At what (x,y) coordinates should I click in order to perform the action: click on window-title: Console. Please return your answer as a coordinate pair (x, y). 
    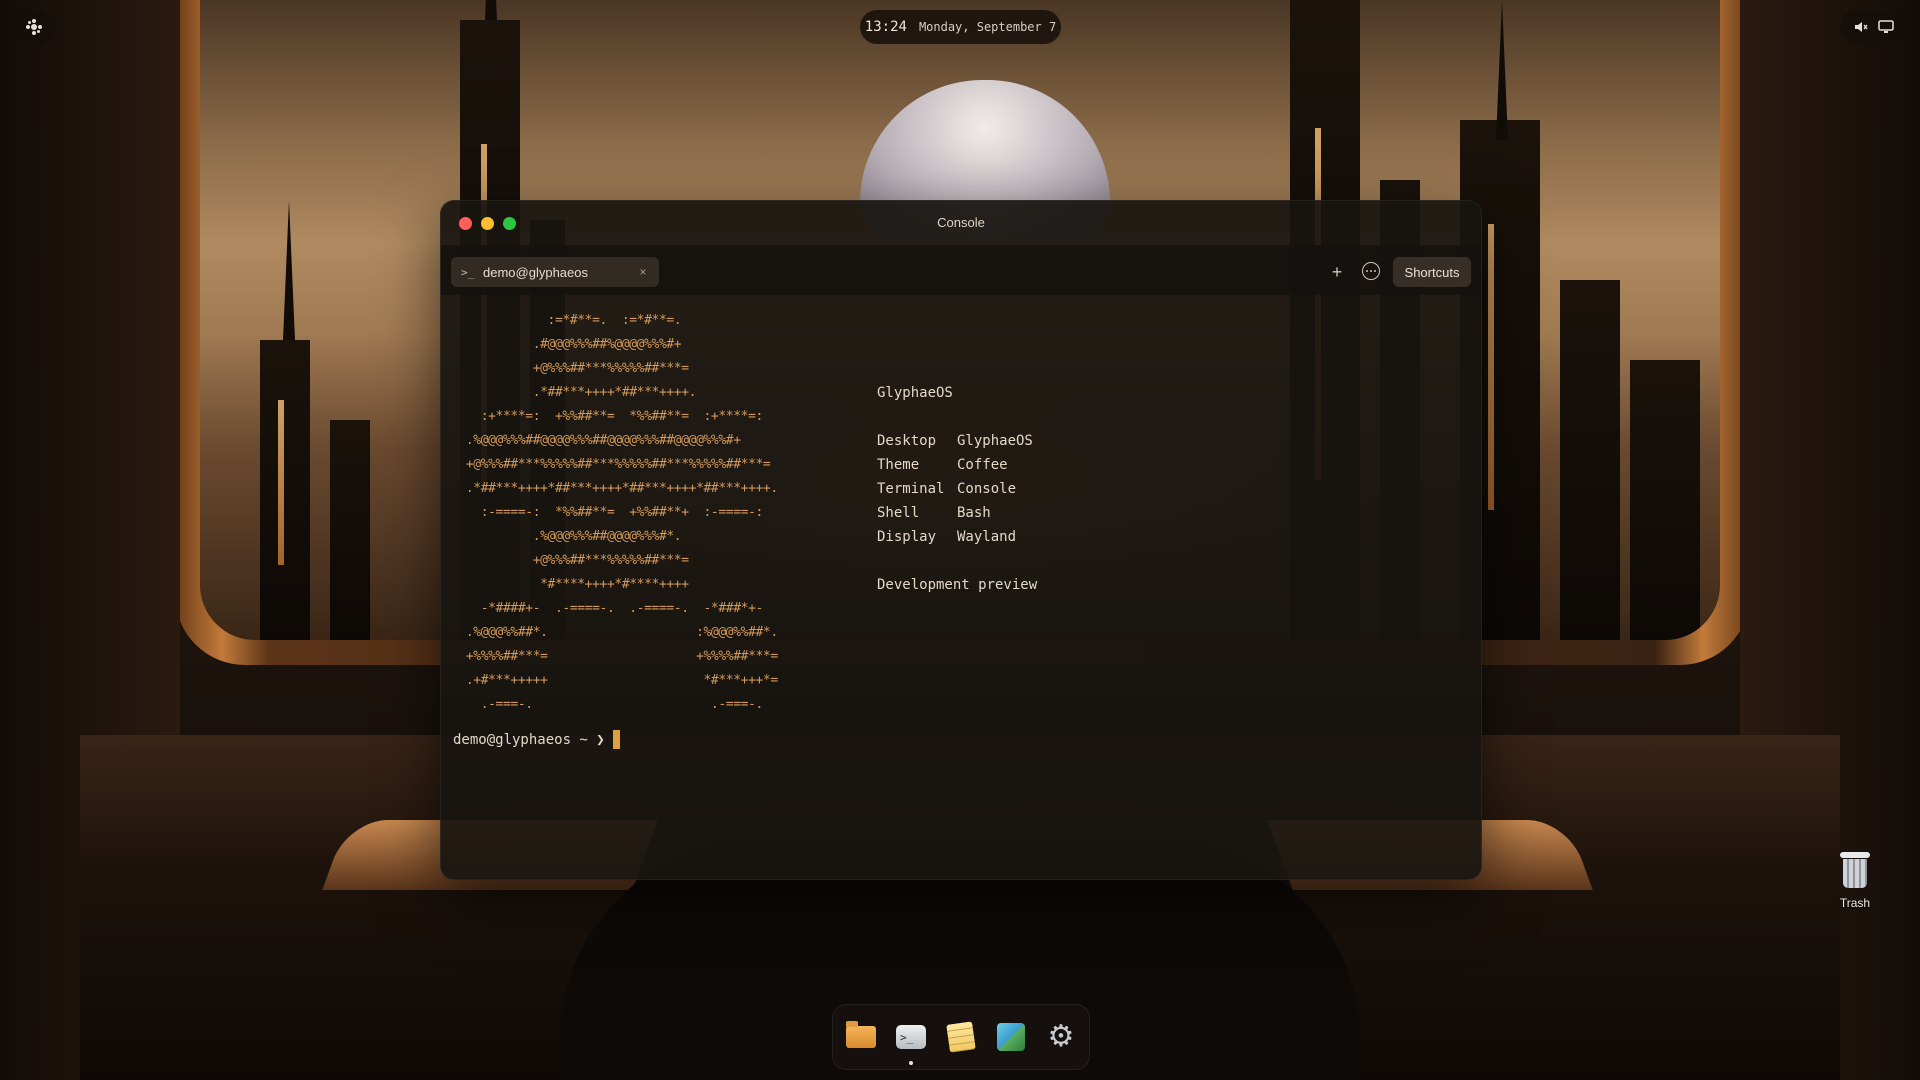
    Looking at the image, I should click on (961, 222).